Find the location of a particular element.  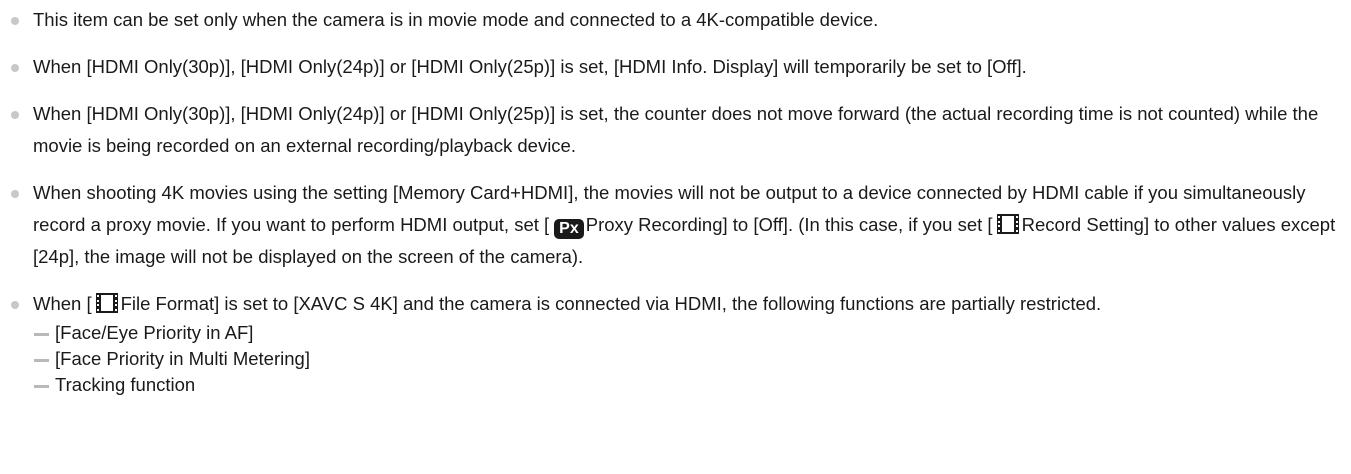

sub-item-text: [Face Priority in Multi Metering] is located at coordinates (182, 358).